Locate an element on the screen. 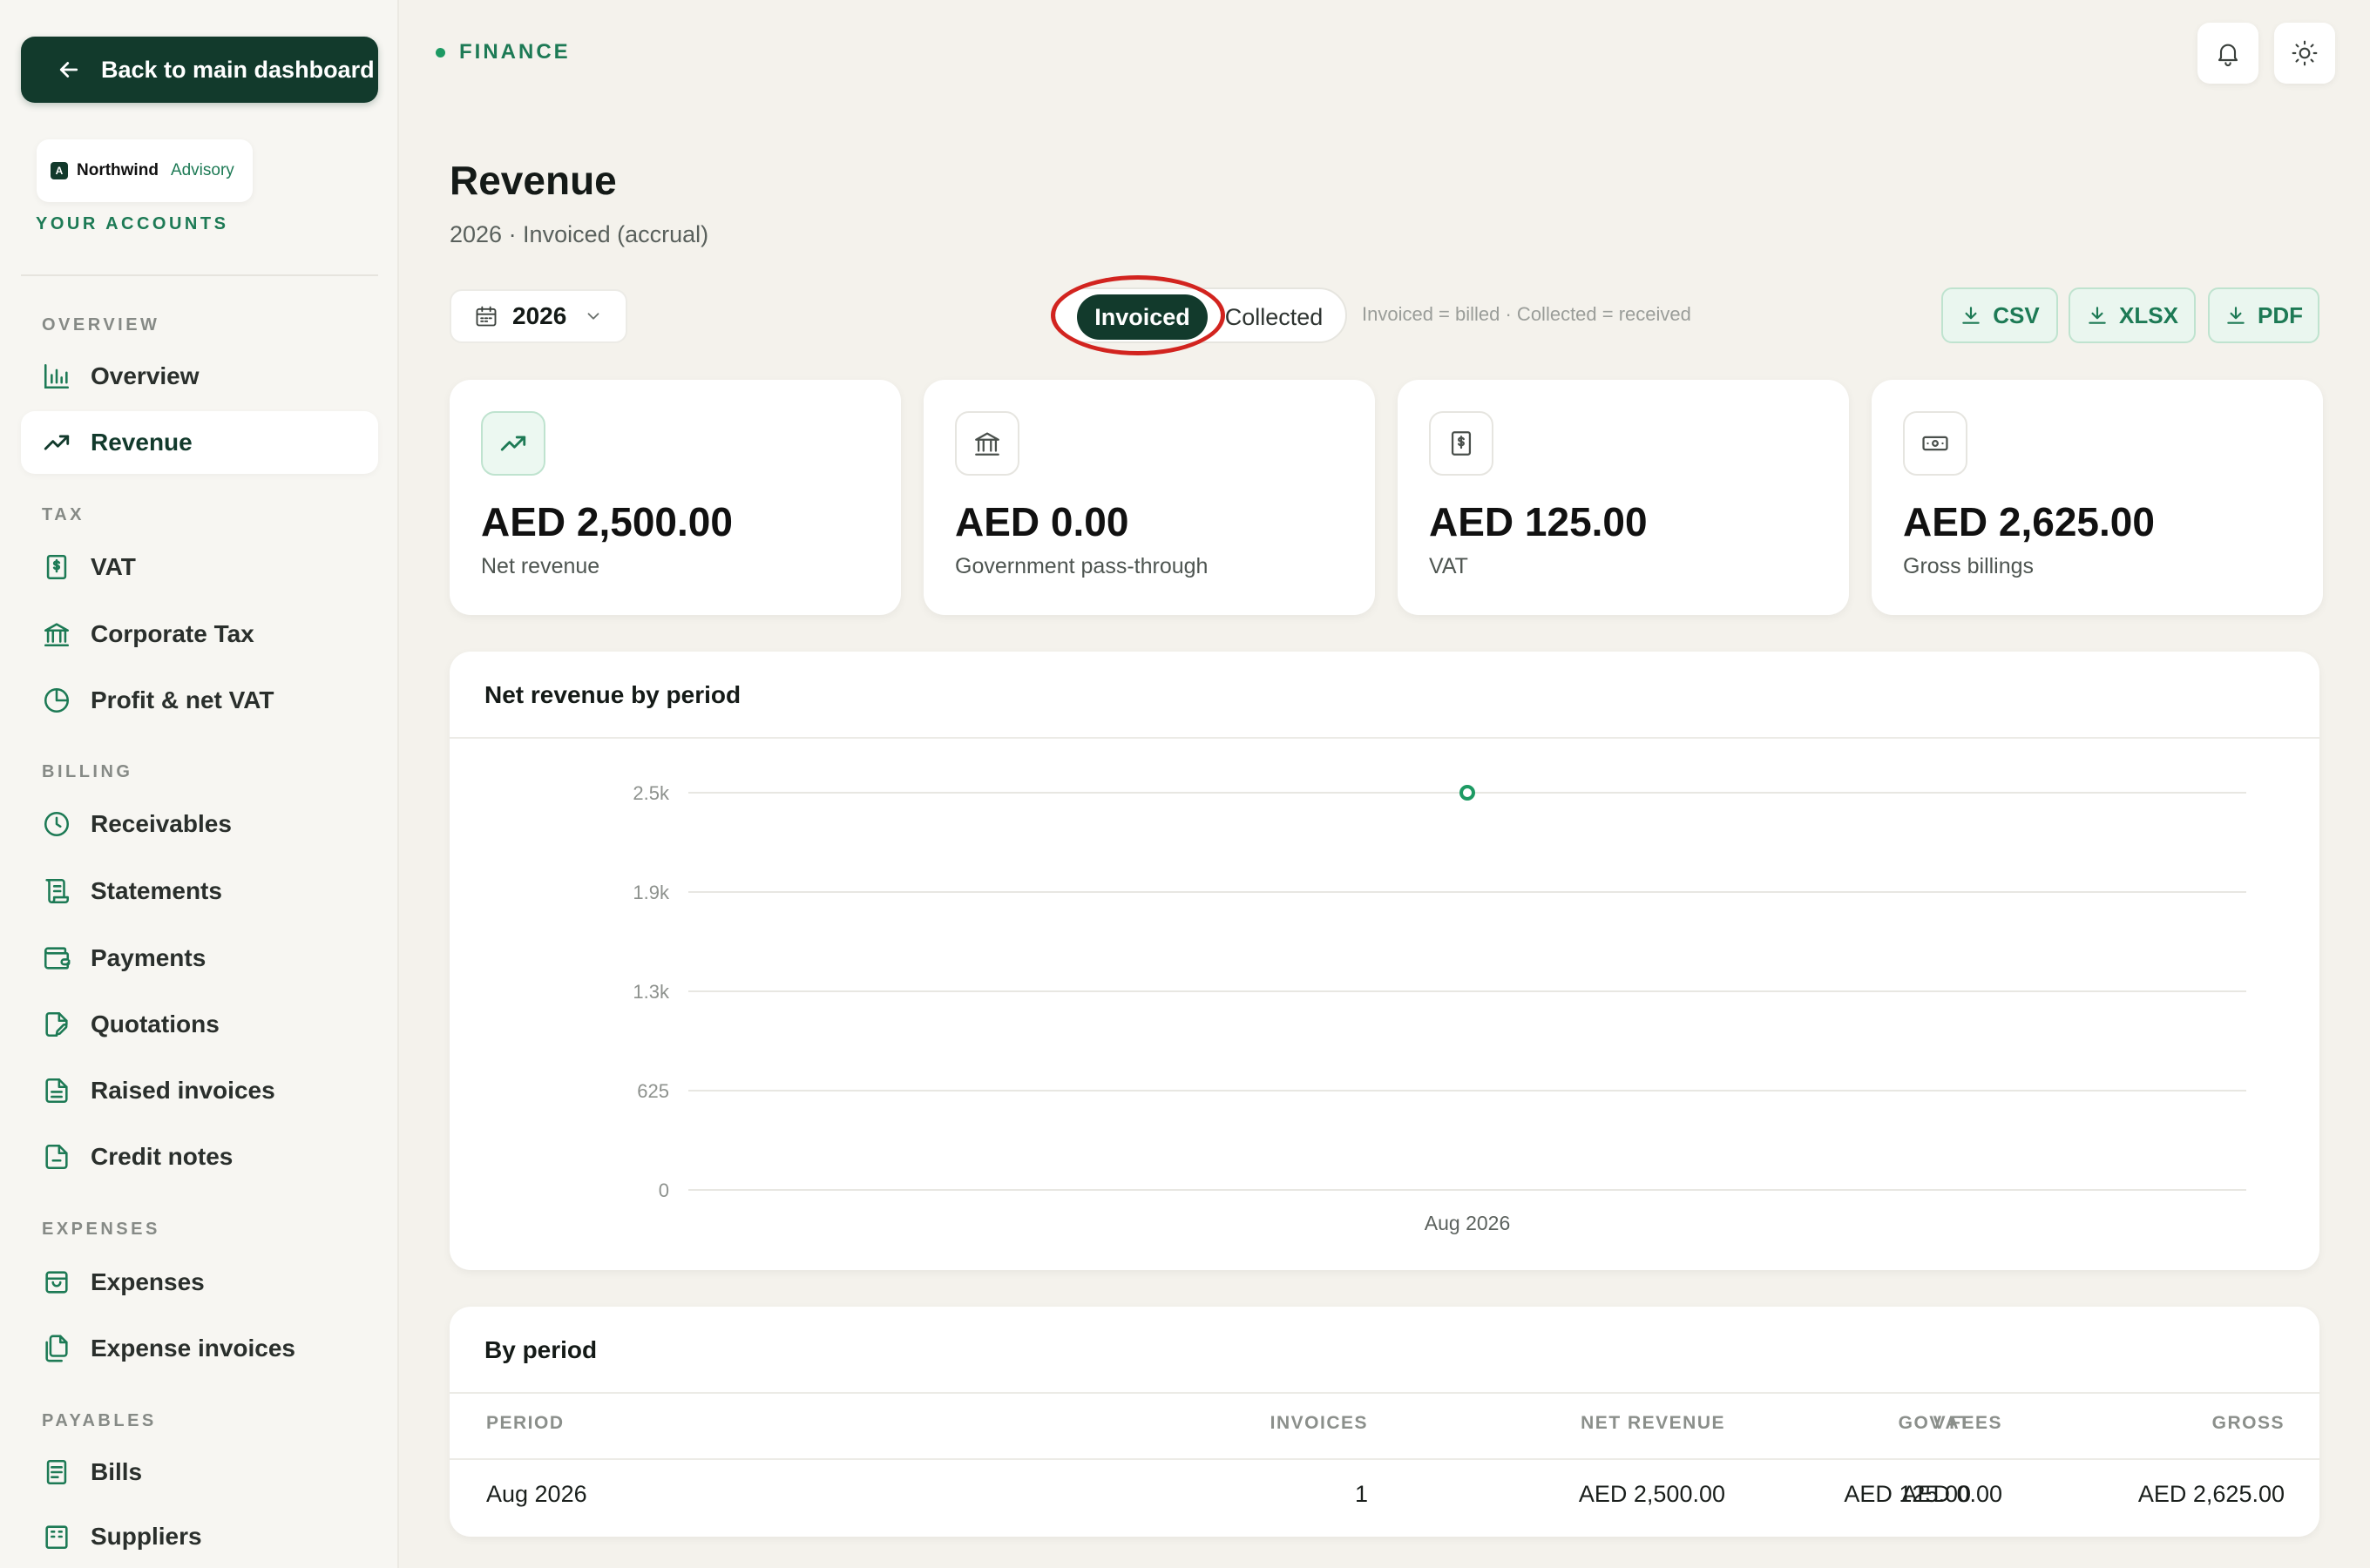 The width and height of the screenshot is (2370, 1568). back-to-dashboard-label: Back to main dashboard is located at coordinates (238, 69).